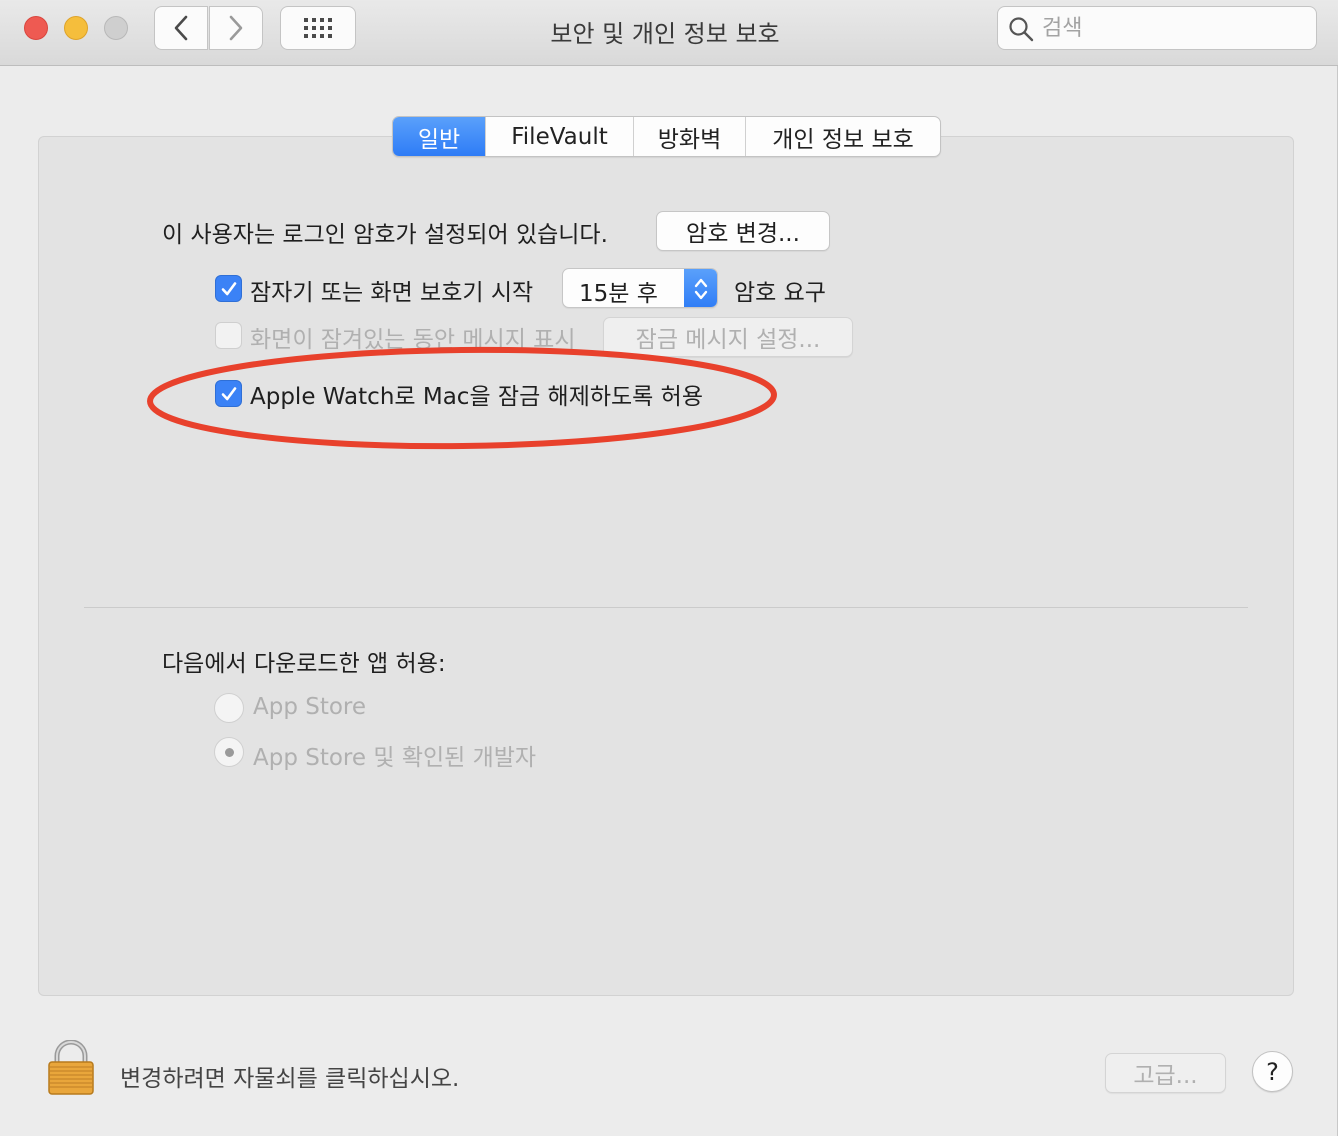  Describe the element at coordinates (290, 1079) in the screenshot. I see `lock-hint-text: 변경하려면 자물쇠를 클릭하십시오.` at that location.